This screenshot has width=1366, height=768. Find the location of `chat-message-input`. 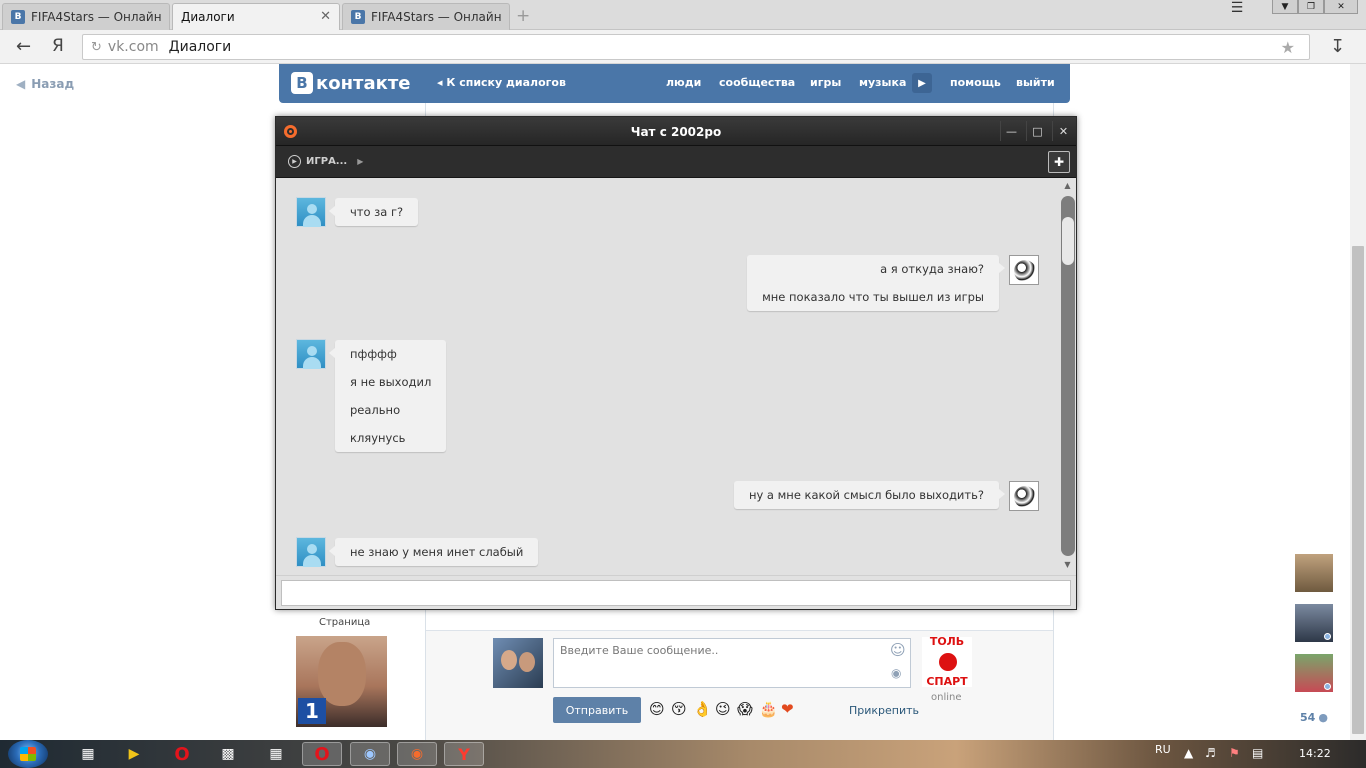

chat-message-input is located at coordinates (676, 593).